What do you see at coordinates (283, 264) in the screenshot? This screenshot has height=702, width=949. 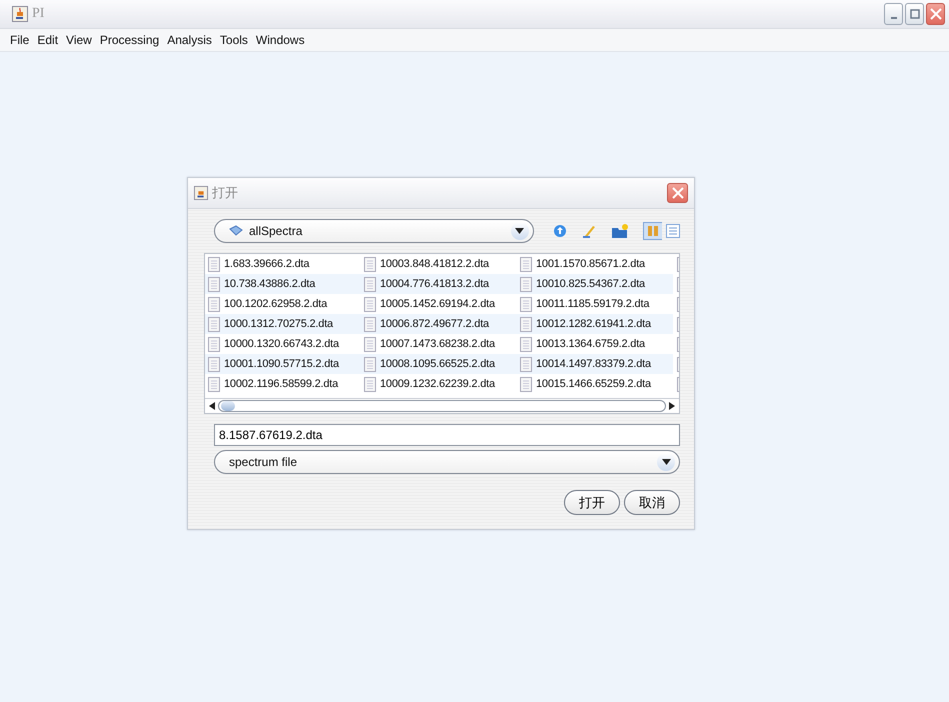 I see `list-entry: 1.683.39666.2.dta` at bounding box center [283, 264].